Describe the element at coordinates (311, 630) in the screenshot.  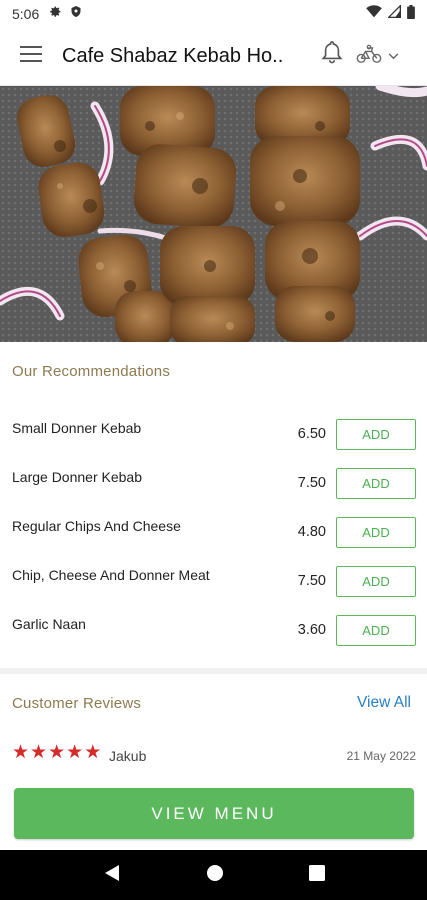
I see `item-price: 3.60` at that location.